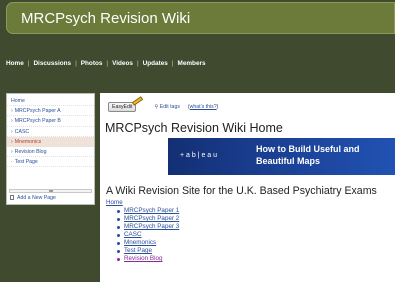 This screenshot has height=282, width=395. What do you see at coordinates (18, 101) in the screenshot?
I see `sidebar-item-label: Home` at bounding box center [18, 101].